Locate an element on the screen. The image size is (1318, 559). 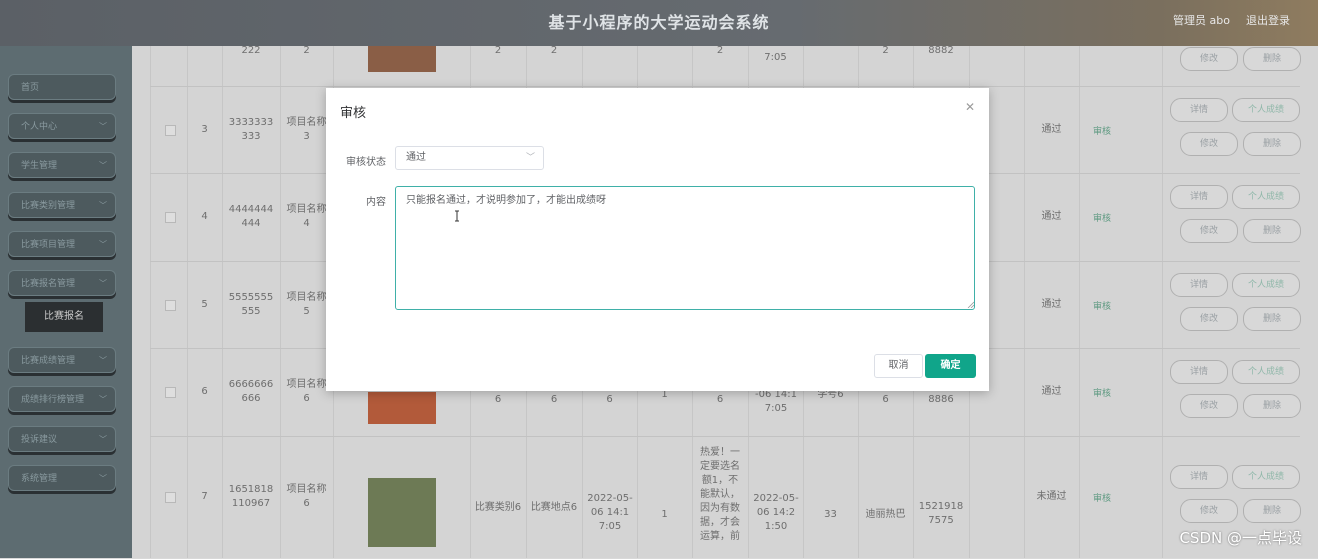
content-label: 内容 is located at coordinates (376, 202).